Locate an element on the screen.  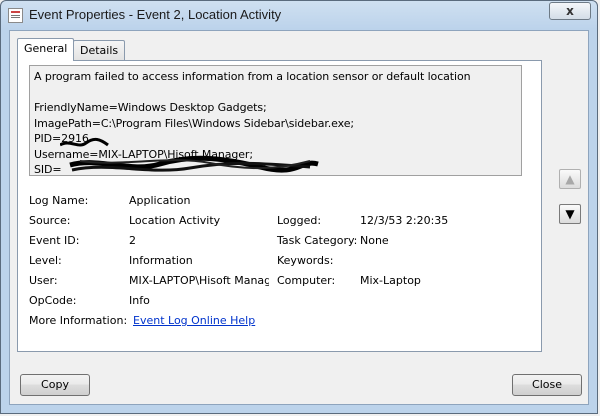
opcode-value: Info is located at coordinates (139, 300).